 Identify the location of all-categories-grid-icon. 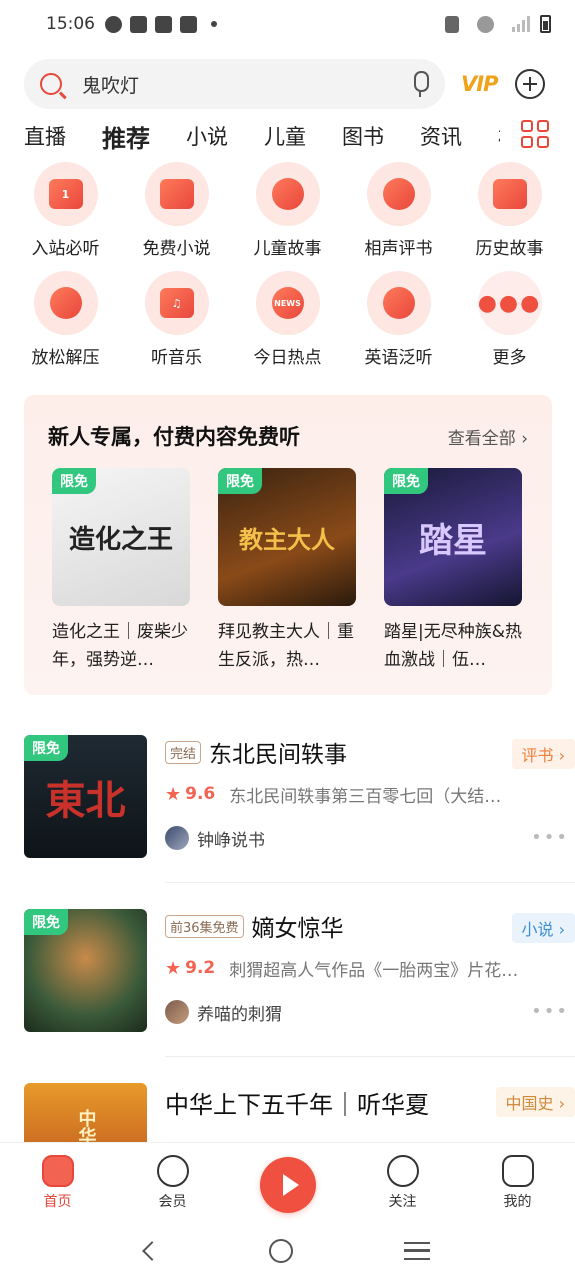
(535, 134).